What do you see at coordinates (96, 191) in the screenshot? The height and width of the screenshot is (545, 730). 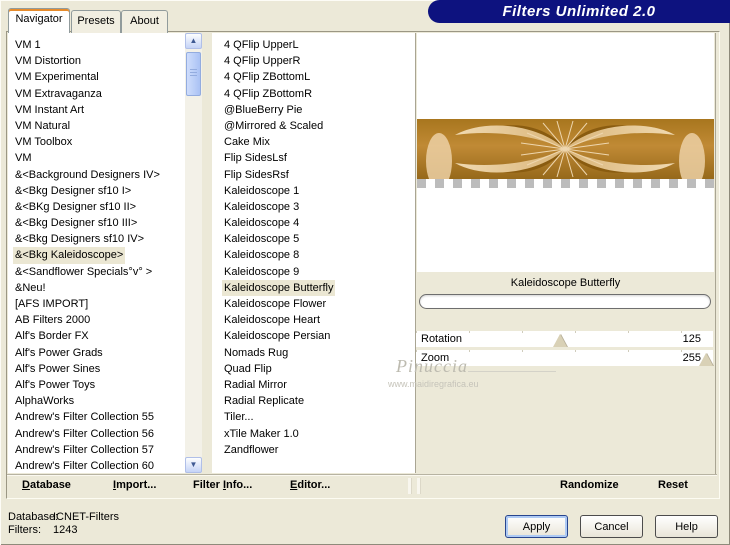 I see `list-item: &<Bkg Designer sf10 I>` at bounding box center [96, 191].